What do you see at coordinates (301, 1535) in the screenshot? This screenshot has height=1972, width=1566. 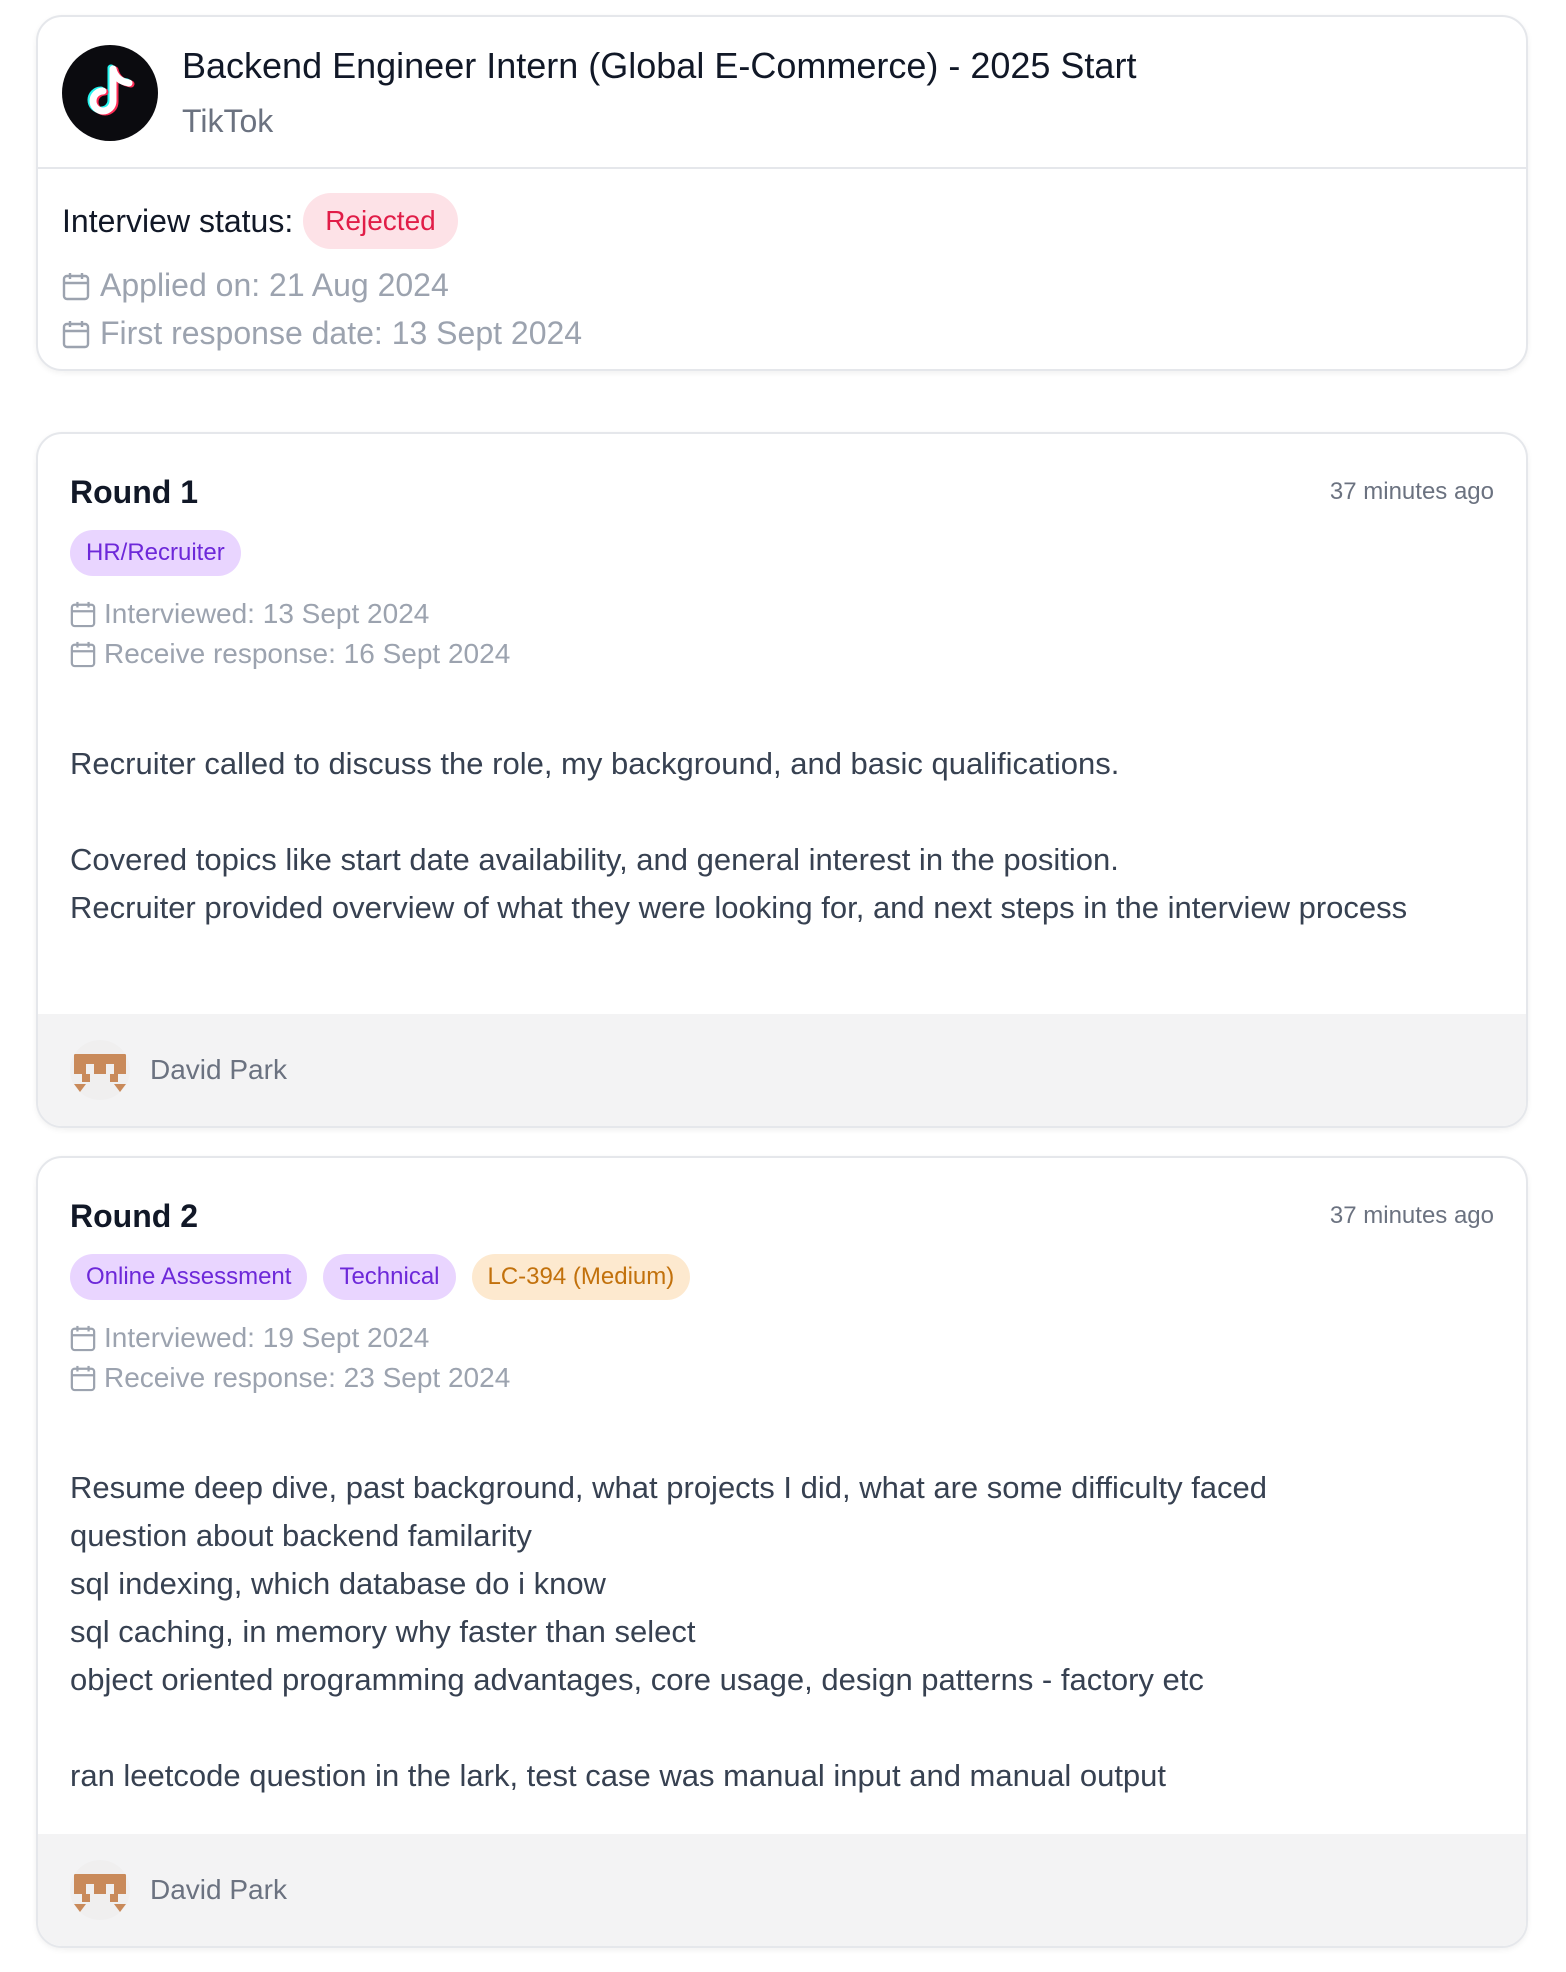 I see `note-line: question about backend familarity` at bounding box center [301, 1535].